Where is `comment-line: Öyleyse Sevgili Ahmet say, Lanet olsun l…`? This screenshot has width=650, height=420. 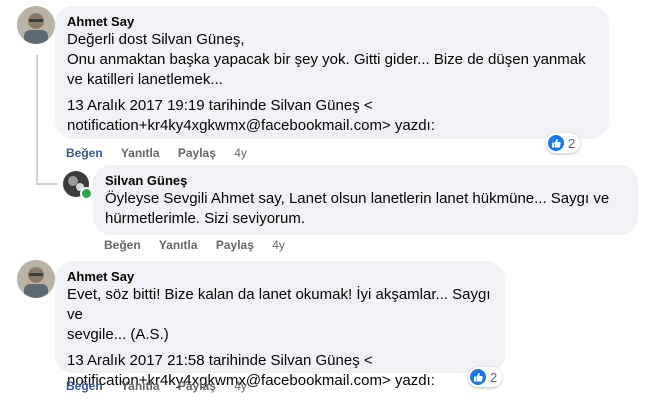 comment-line: Öyleyse Sevgili Ahmet say, Lanet olsun l… is located at coordinates (357, 198).